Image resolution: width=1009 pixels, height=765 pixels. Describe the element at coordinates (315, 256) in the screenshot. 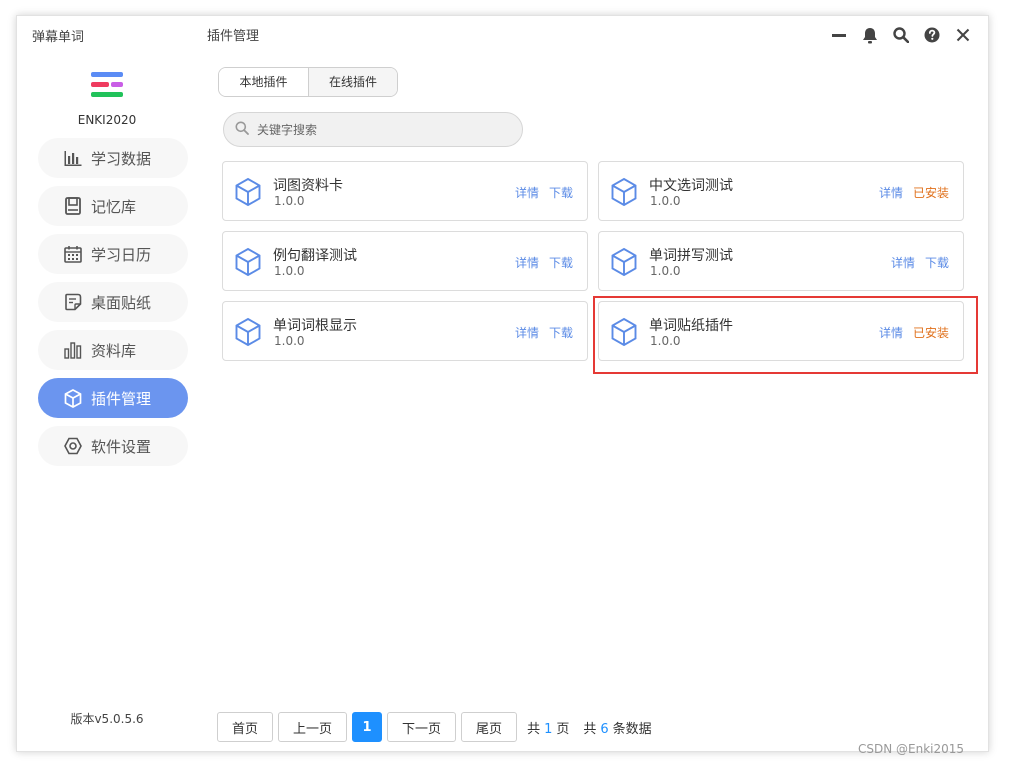

I see `plugin-name: 例句翻译测试` at that location.